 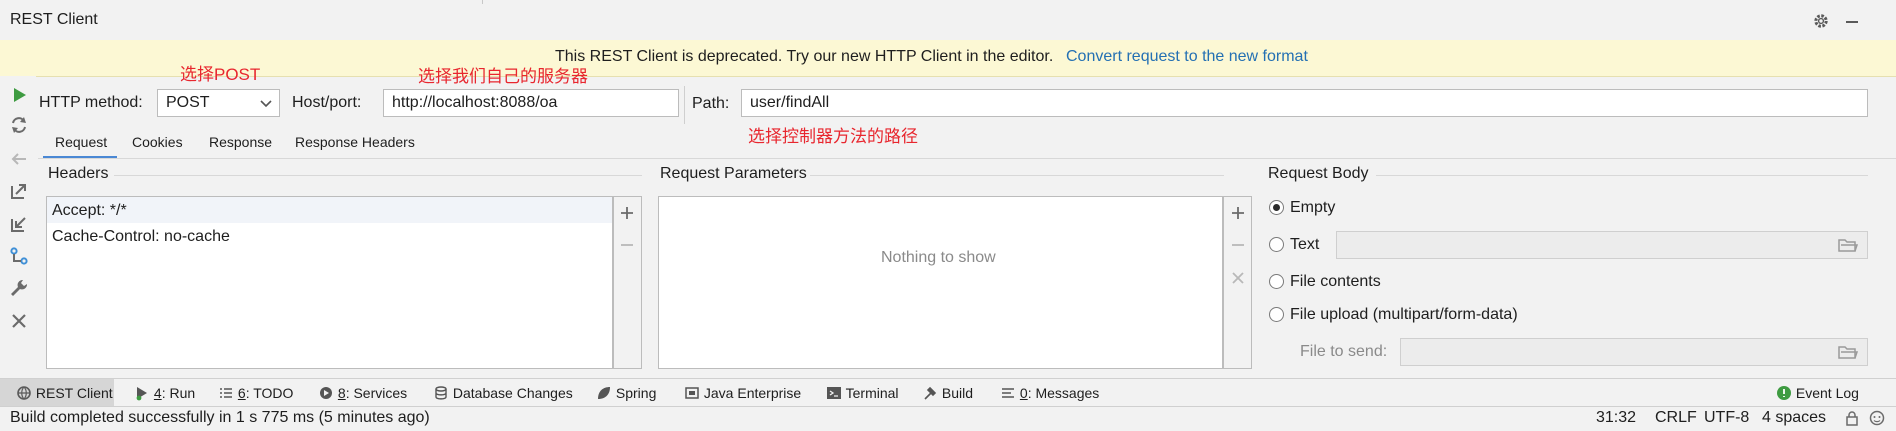 I want to click on build-hammer-icon, so click(x=930, y=393).